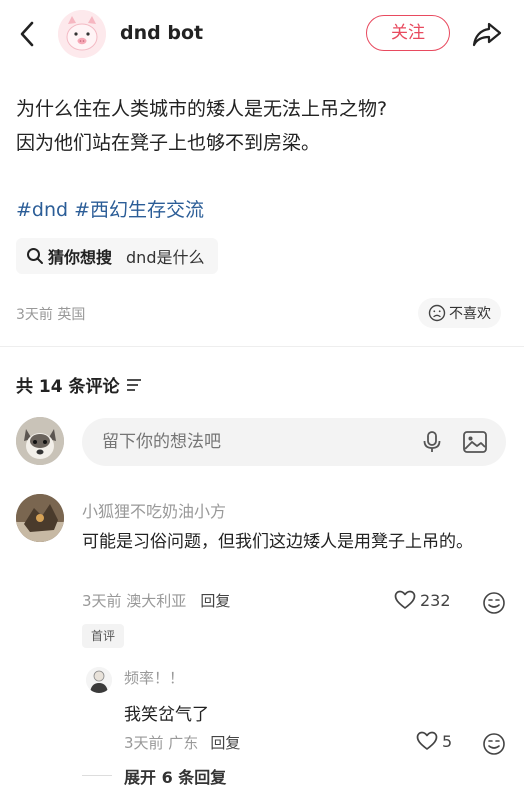 This screenshot has width=524, height=800. I want to click on like-button: 232, so click(422, 600).